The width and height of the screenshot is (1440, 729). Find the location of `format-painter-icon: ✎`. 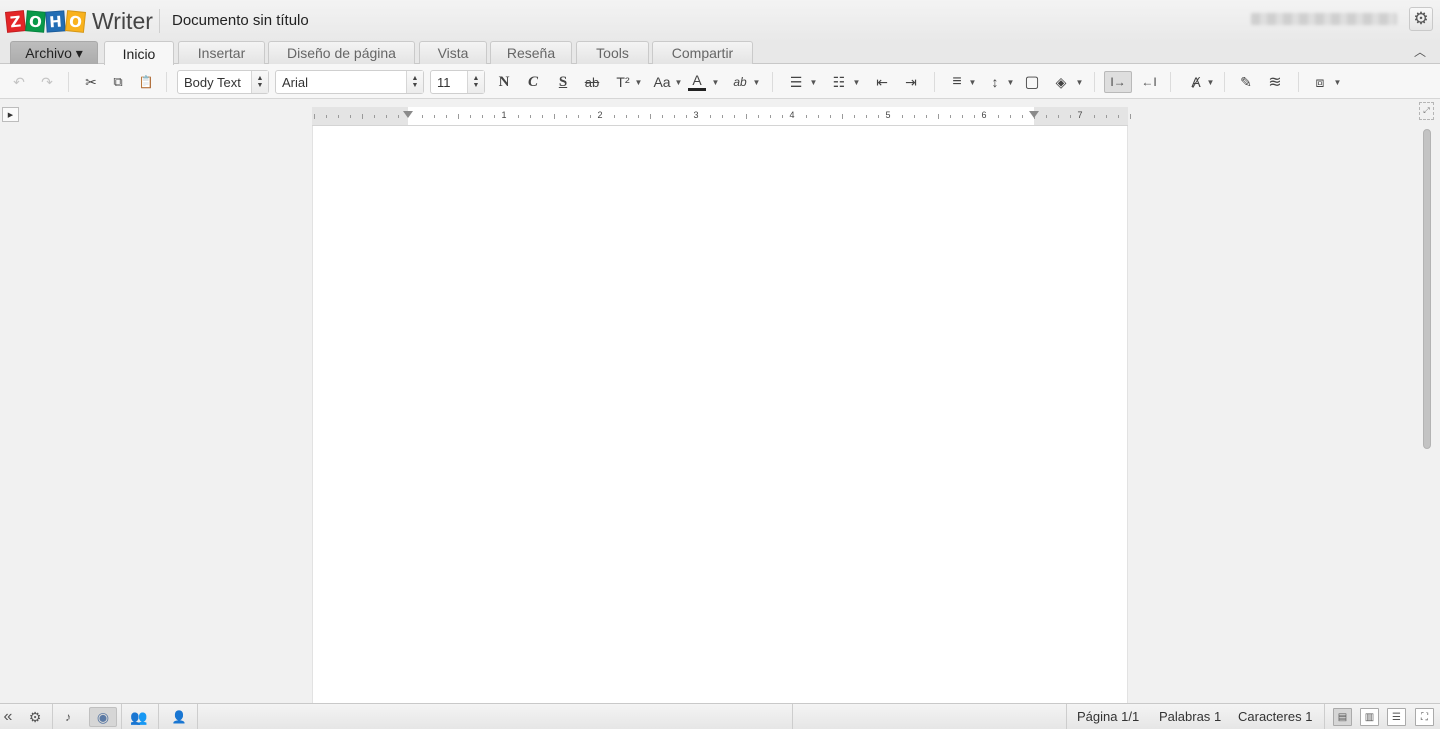

format-painter-icon: ✎ is located at coordinates (1246, 82).